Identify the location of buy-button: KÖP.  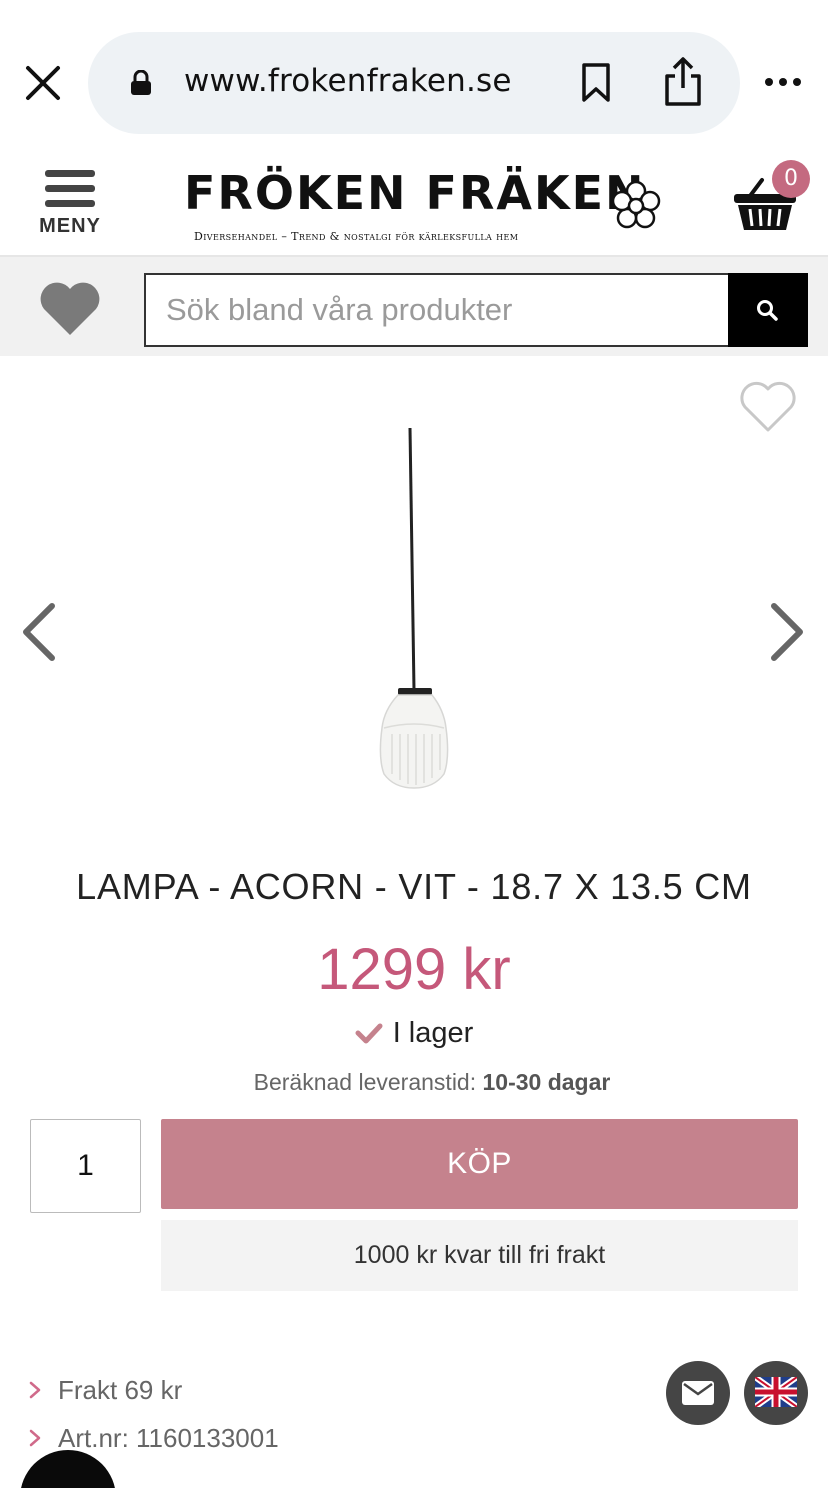
(479, 1164).